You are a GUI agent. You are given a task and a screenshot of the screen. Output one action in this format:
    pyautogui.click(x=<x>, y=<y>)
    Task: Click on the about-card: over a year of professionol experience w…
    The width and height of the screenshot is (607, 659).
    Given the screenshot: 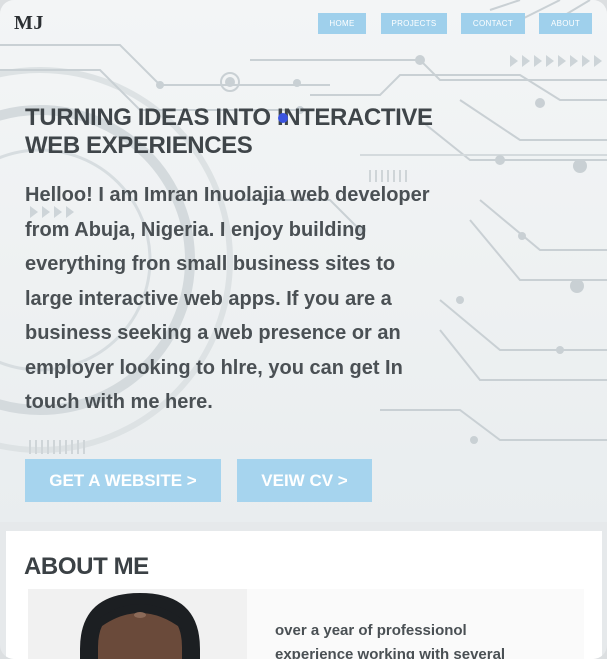 What is the action you would take?
    pyautogui.click(x=306, y=624)
    